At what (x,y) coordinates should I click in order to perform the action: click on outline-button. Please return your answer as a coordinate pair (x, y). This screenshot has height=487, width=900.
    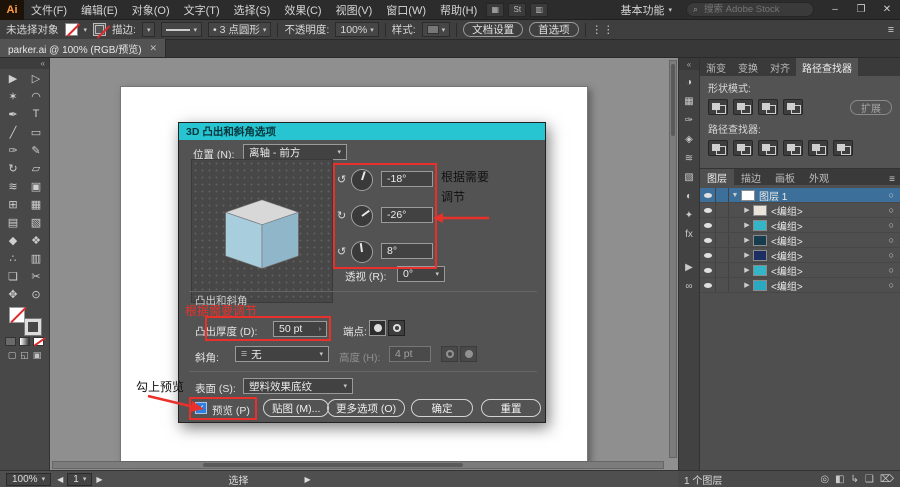
    Looking at the image, I should click on (818, 148).